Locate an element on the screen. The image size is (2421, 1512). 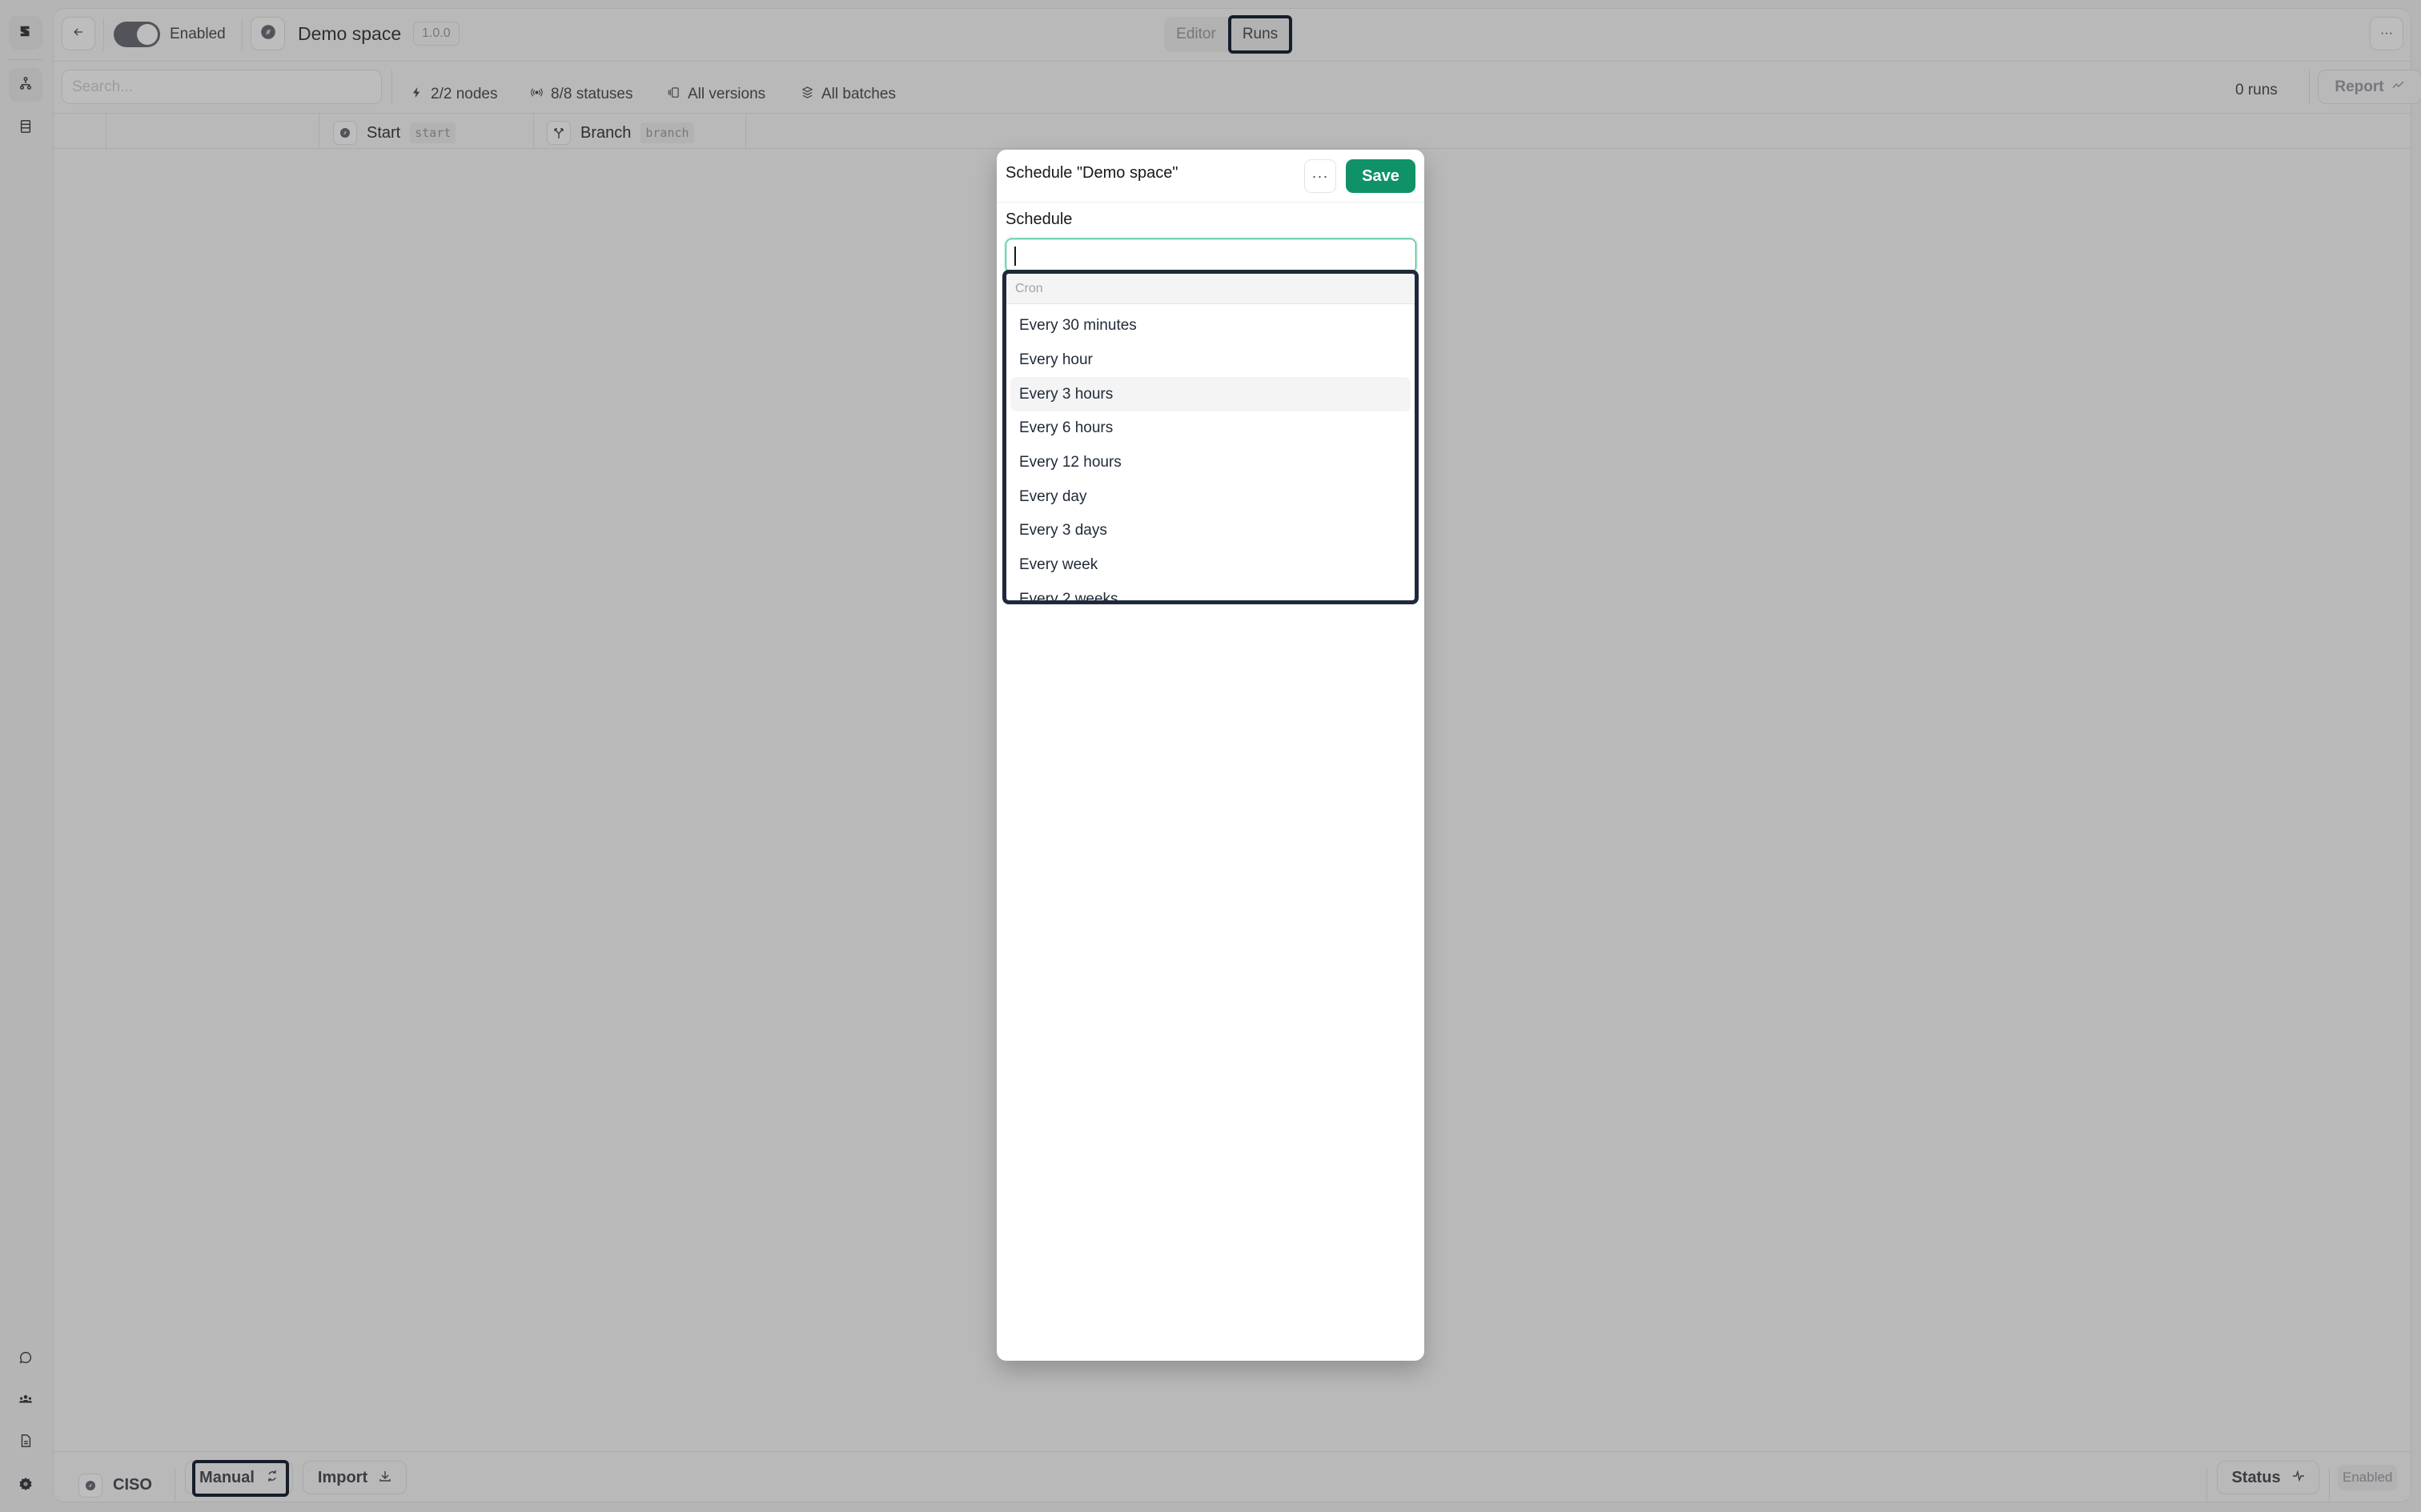
ellipsis-icon: ··· is located at coordinates (1320, 175).